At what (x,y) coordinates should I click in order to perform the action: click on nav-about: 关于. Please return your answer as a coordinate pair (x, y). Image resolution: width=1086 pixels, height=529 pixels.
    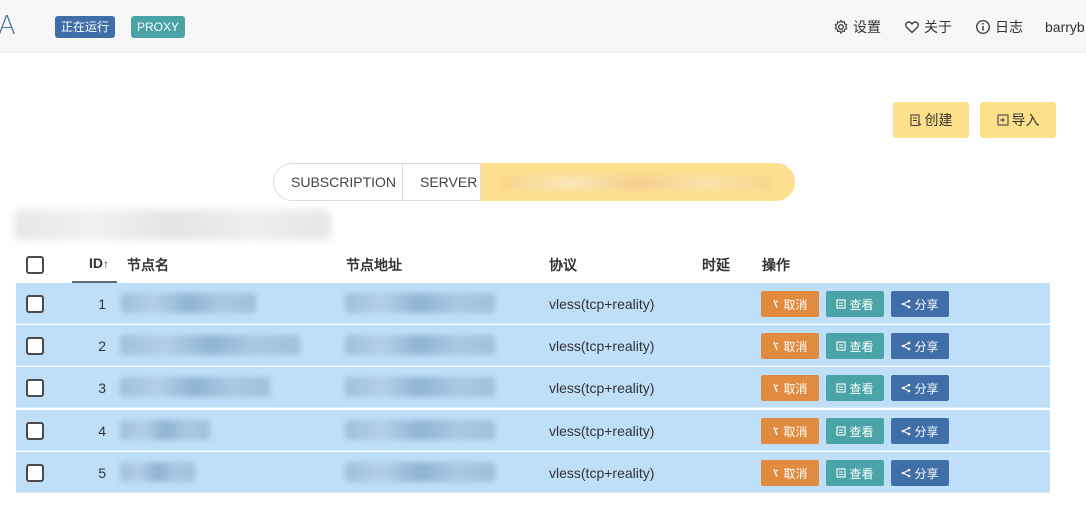
    Looking at the image, I should click on (928, 27).